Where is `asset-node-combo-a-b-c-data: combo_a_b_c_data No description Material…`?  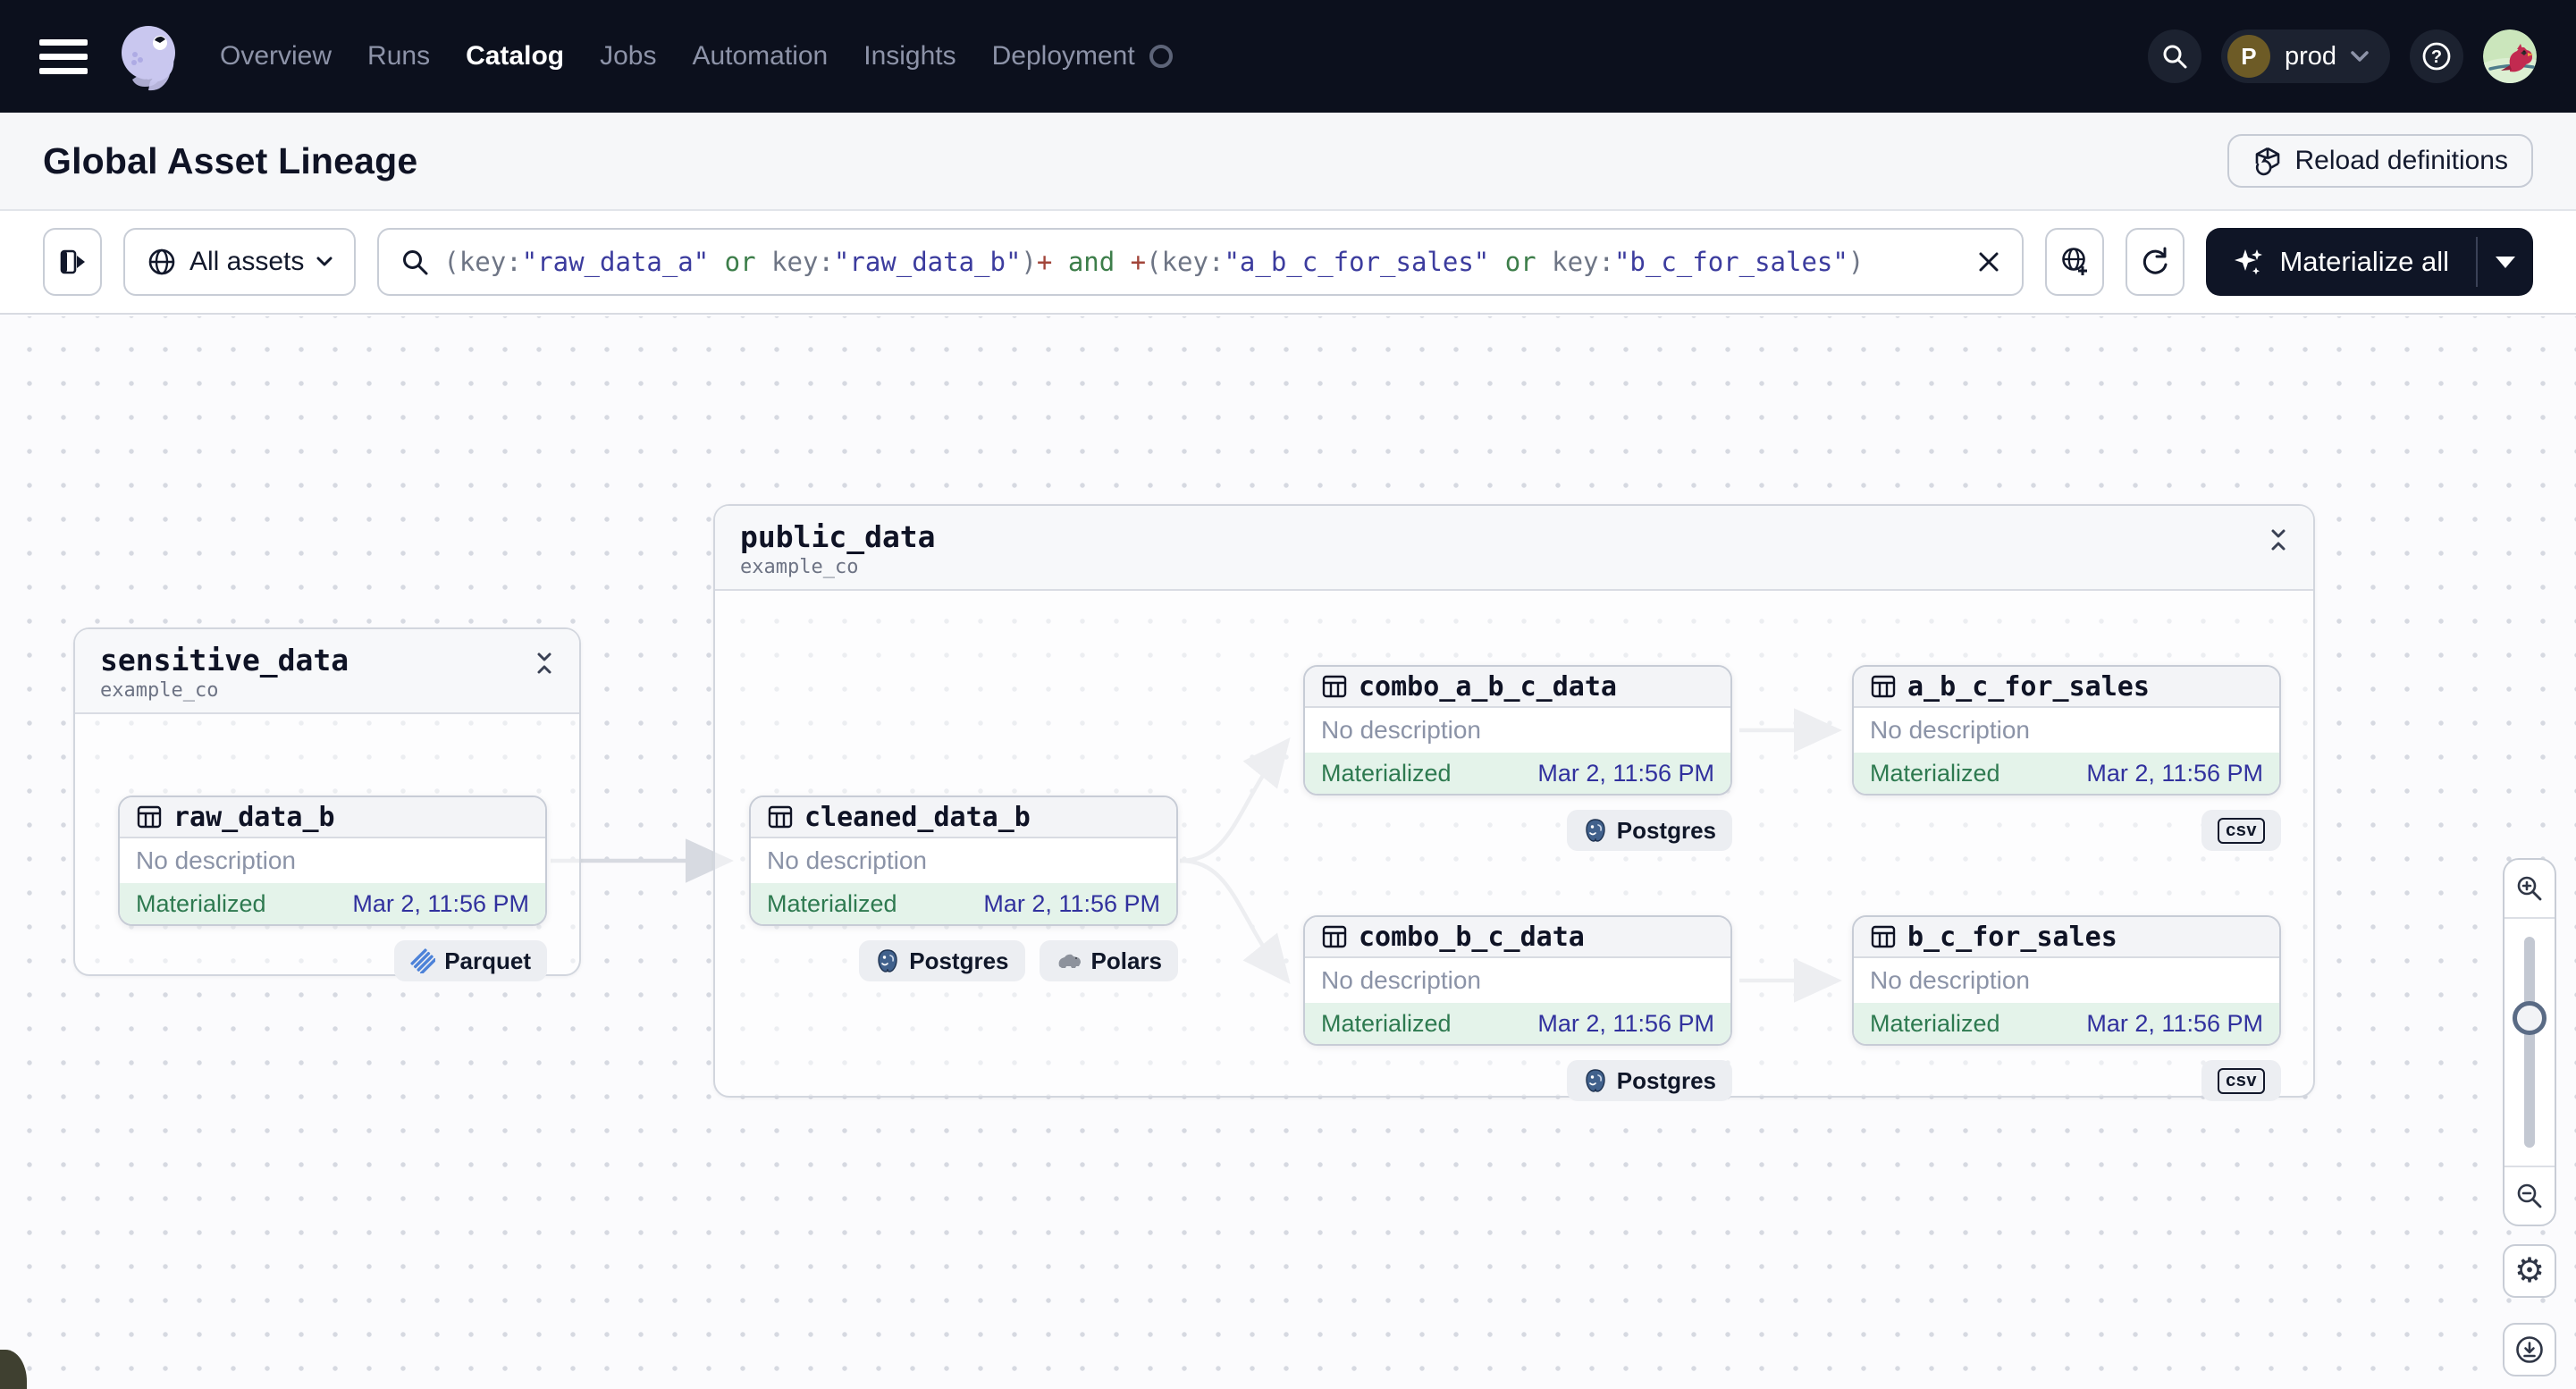
asset-node-combo-a-b-c-data: combo_a_b_c_data No description Material… is located at coordinates (1518, 730).